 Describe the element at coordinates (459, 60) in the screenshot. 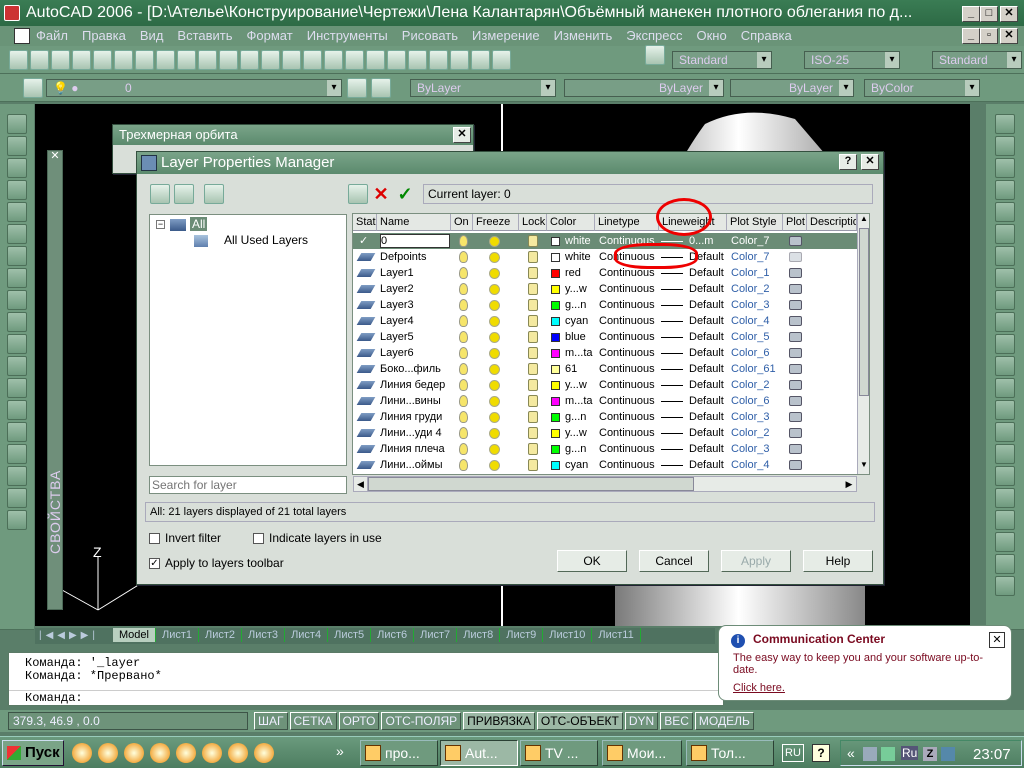

I see `markup-icon` at that location.